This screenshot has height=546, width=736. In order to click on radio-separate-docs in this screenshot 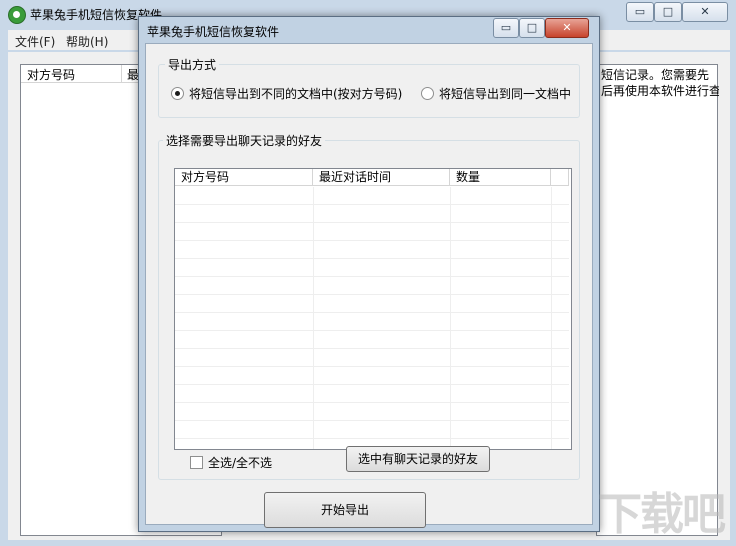, I will do `click(177, 93)`.